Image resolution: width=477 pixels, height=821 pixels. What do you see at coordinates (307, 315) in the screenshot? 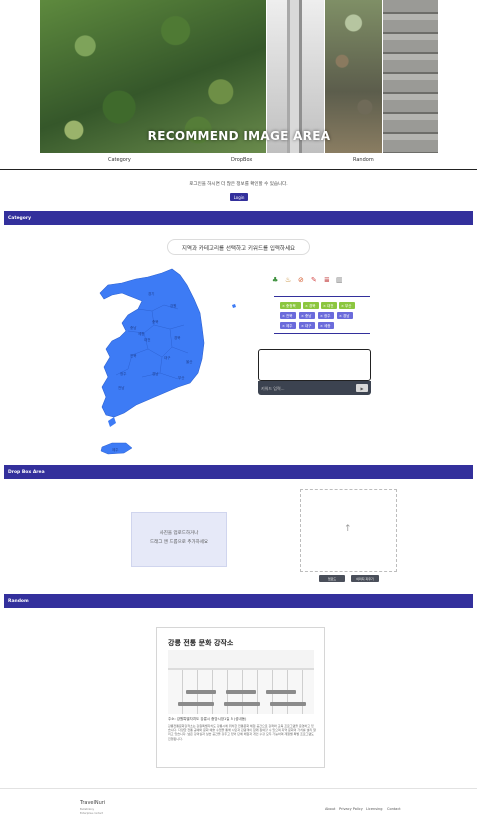
I see `region-tag: × 충남` at bounding box center [307, 315].